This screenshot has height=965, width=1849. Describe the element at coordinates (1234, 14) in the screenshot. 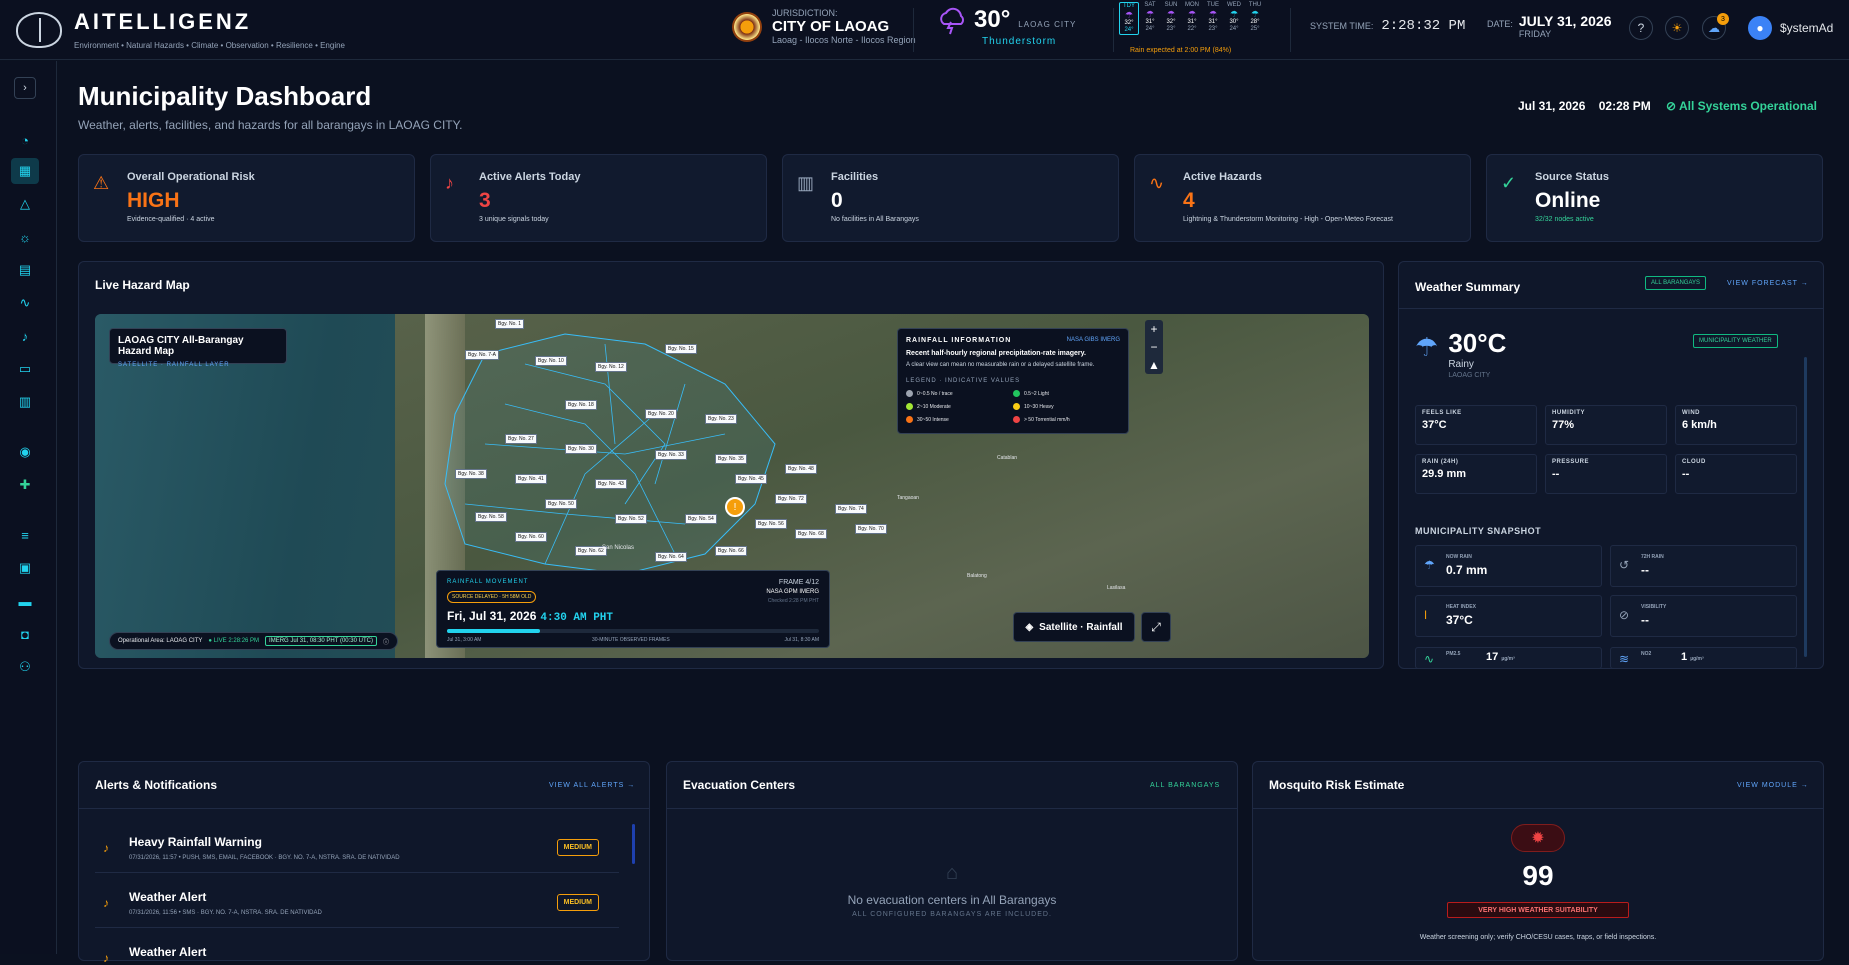

I see `rain-icon: ☂` at that location.